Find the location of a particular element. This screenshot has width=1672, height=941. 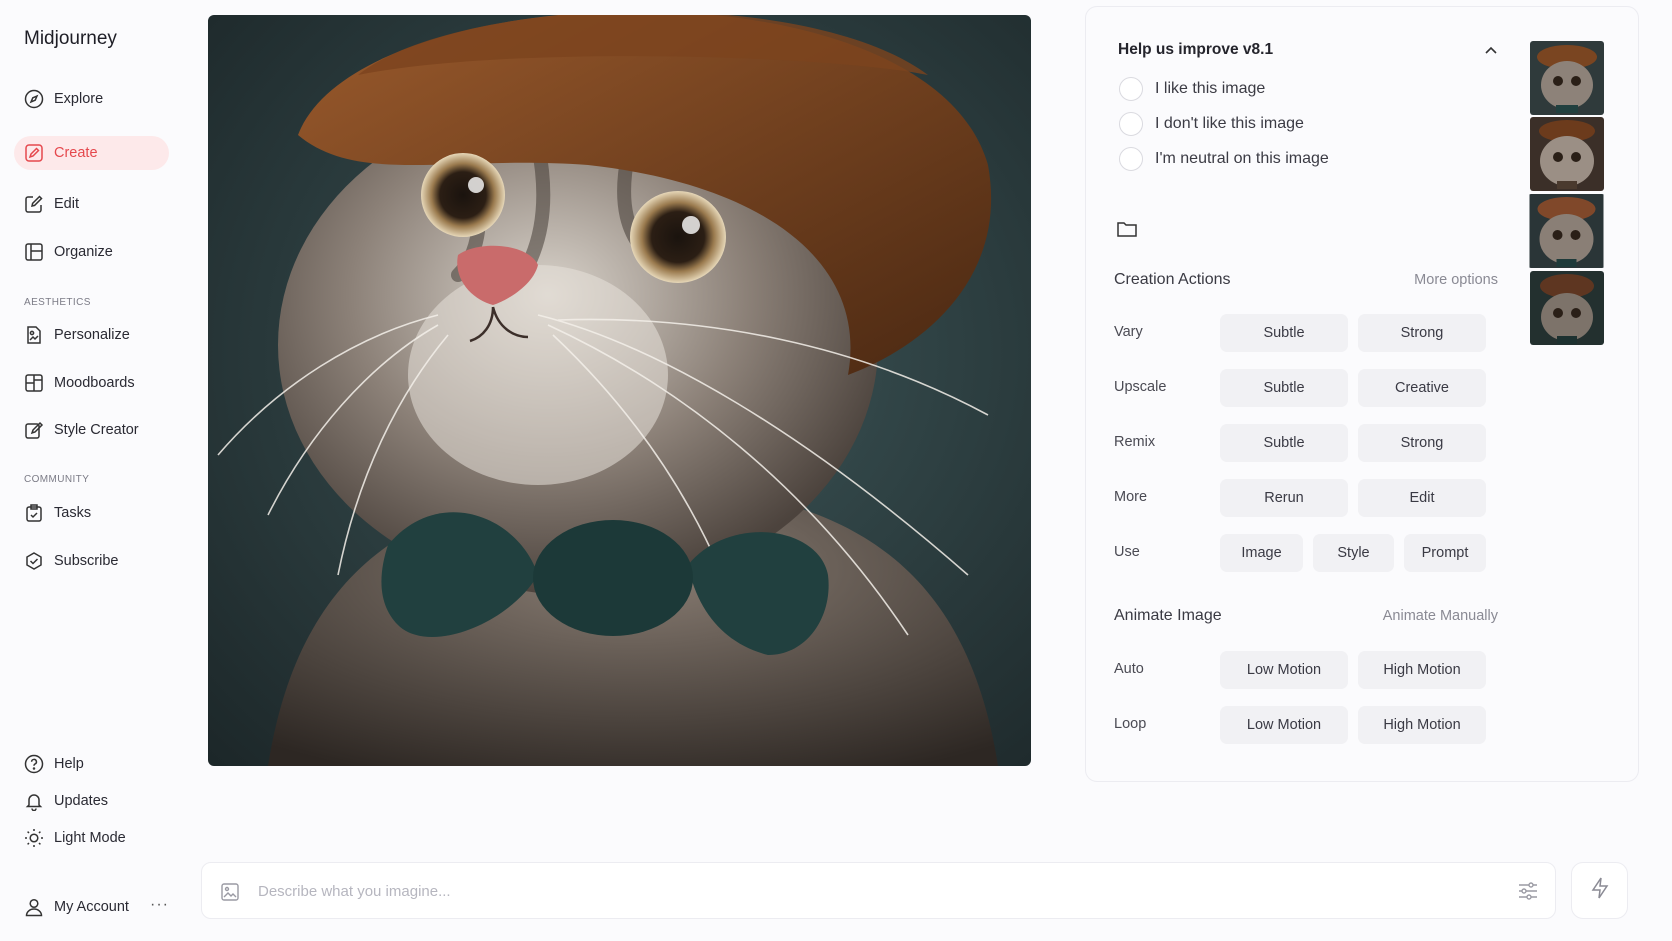

sidebar-item-subscribe: Subscribe is located at coordinates (91, 561).